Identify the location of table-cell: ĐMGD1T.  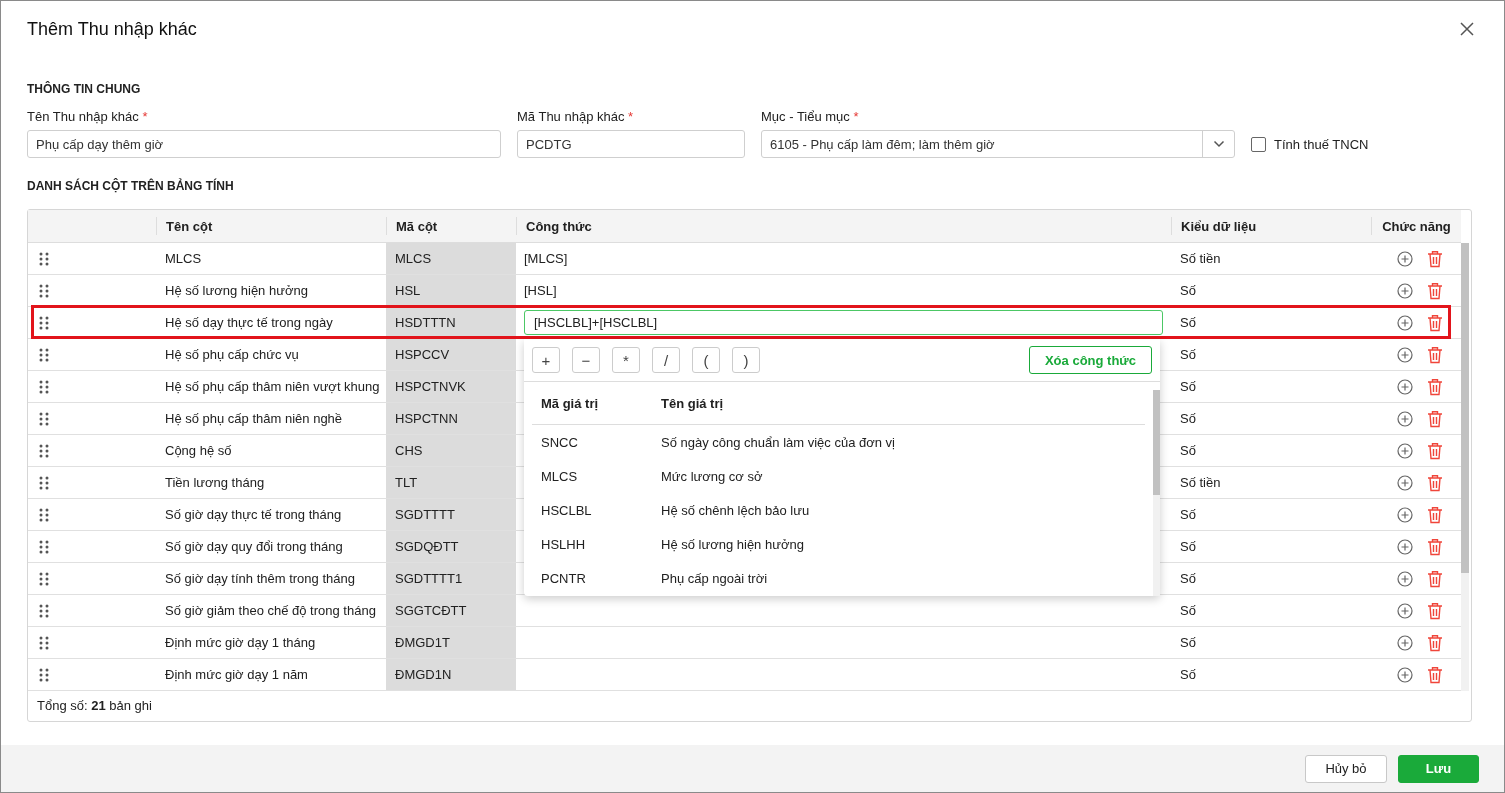
(451, 642).